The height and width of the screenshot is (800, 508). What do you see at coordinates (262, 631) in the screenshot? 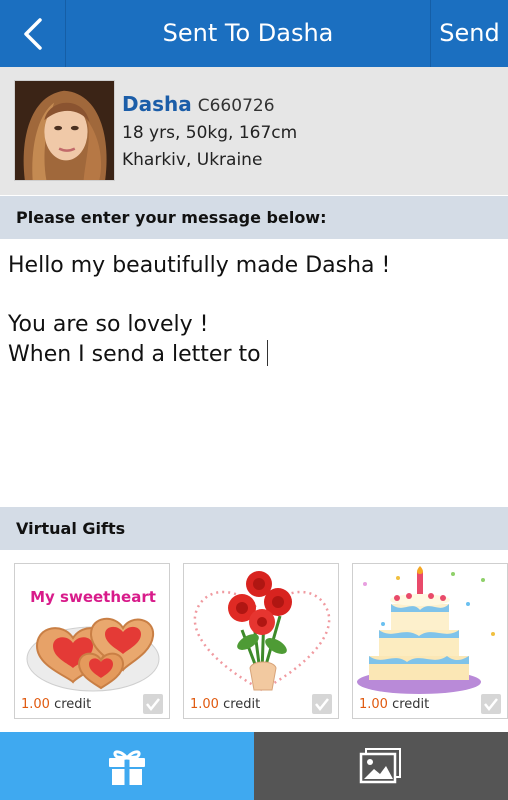
I see `roses-bouquet-image` at bounding box center [262, 631].